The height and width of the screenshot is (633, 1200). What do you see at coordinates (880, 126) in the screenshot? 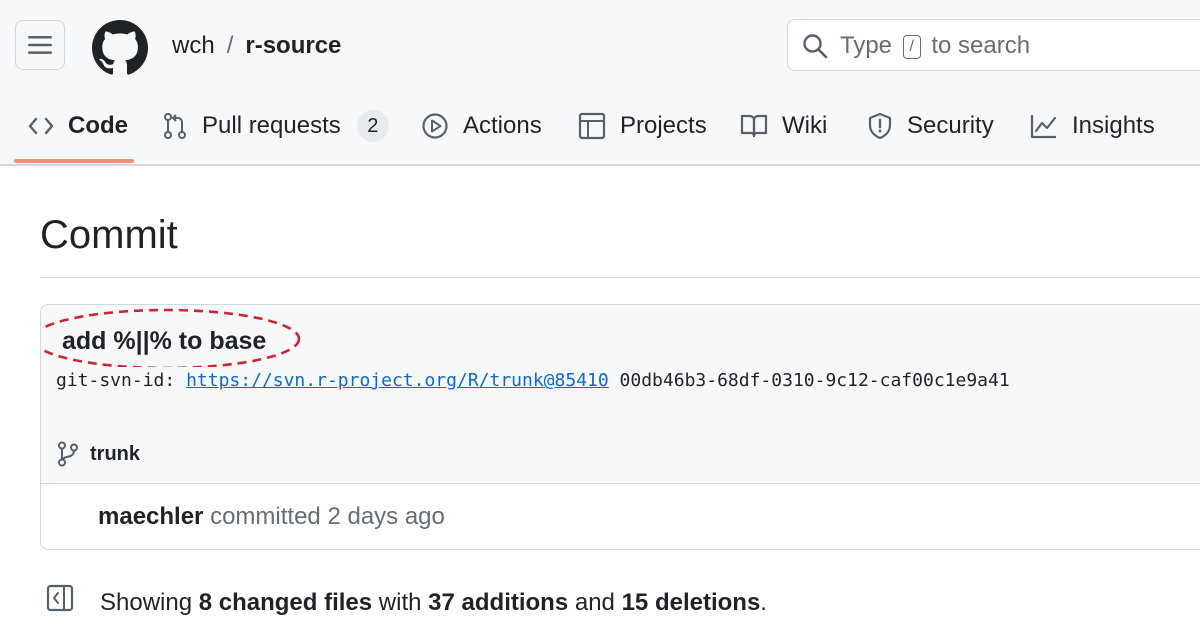
I see `shield-icon` at bounding box center [880, 126].